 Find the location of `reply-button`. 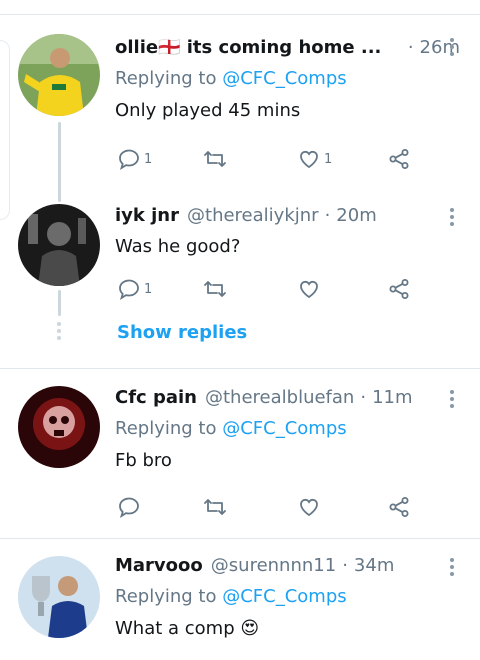

reply-button is located at coordinates (129, 507).